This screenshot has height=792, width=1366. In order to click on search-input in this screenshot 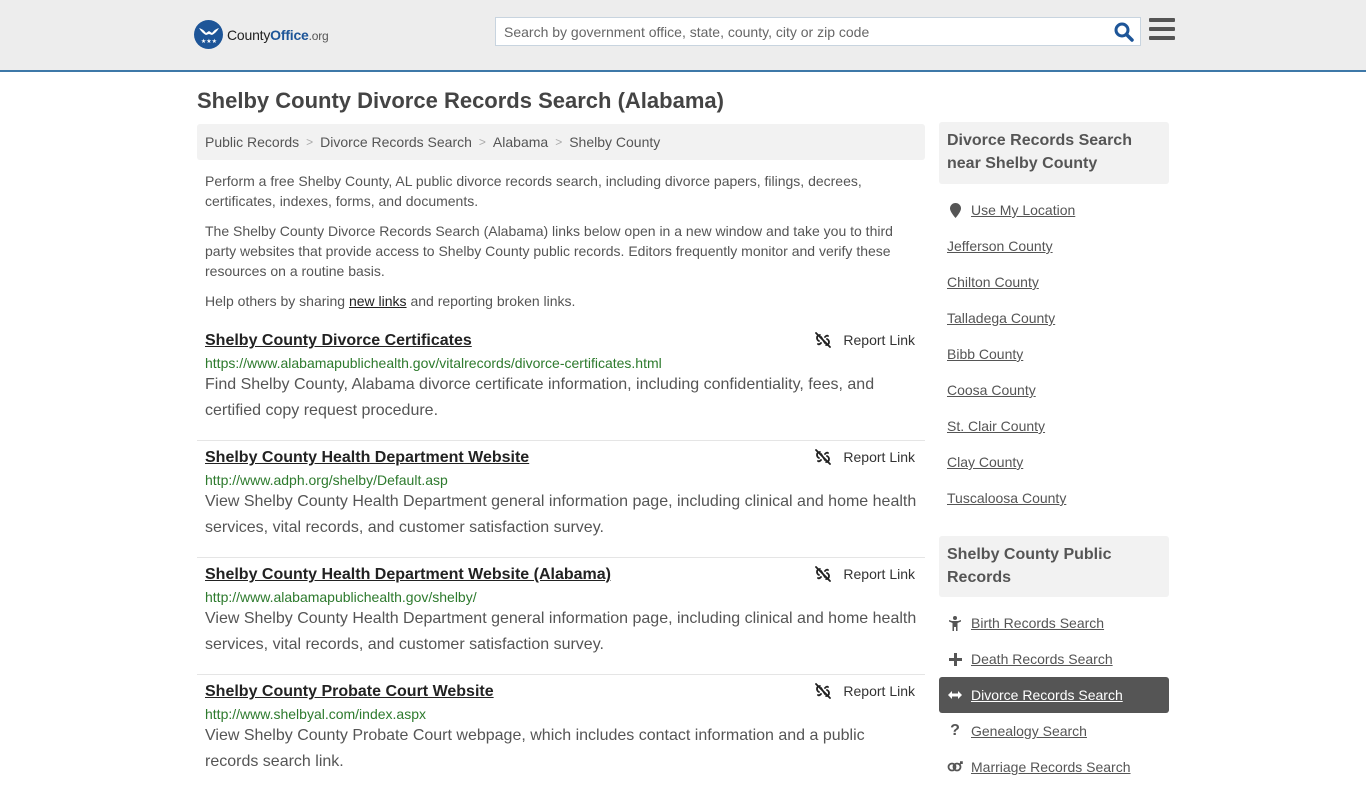, I will do `click(801, 31)`.